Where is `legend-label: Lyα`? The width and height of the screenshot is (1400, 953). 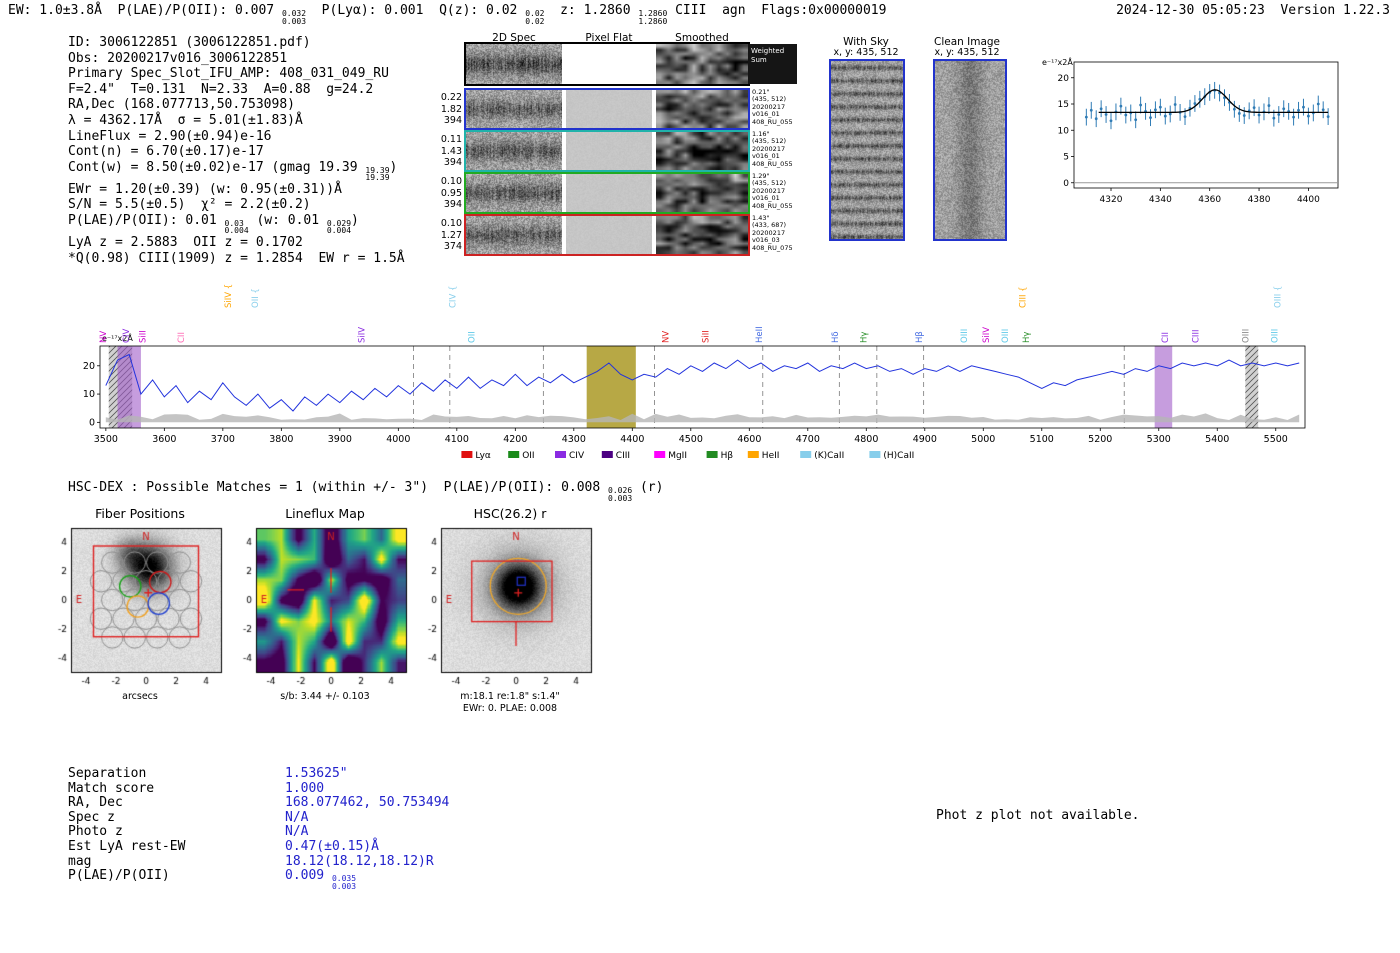
legend-label: Lyα is located at coordinates (483, 456).